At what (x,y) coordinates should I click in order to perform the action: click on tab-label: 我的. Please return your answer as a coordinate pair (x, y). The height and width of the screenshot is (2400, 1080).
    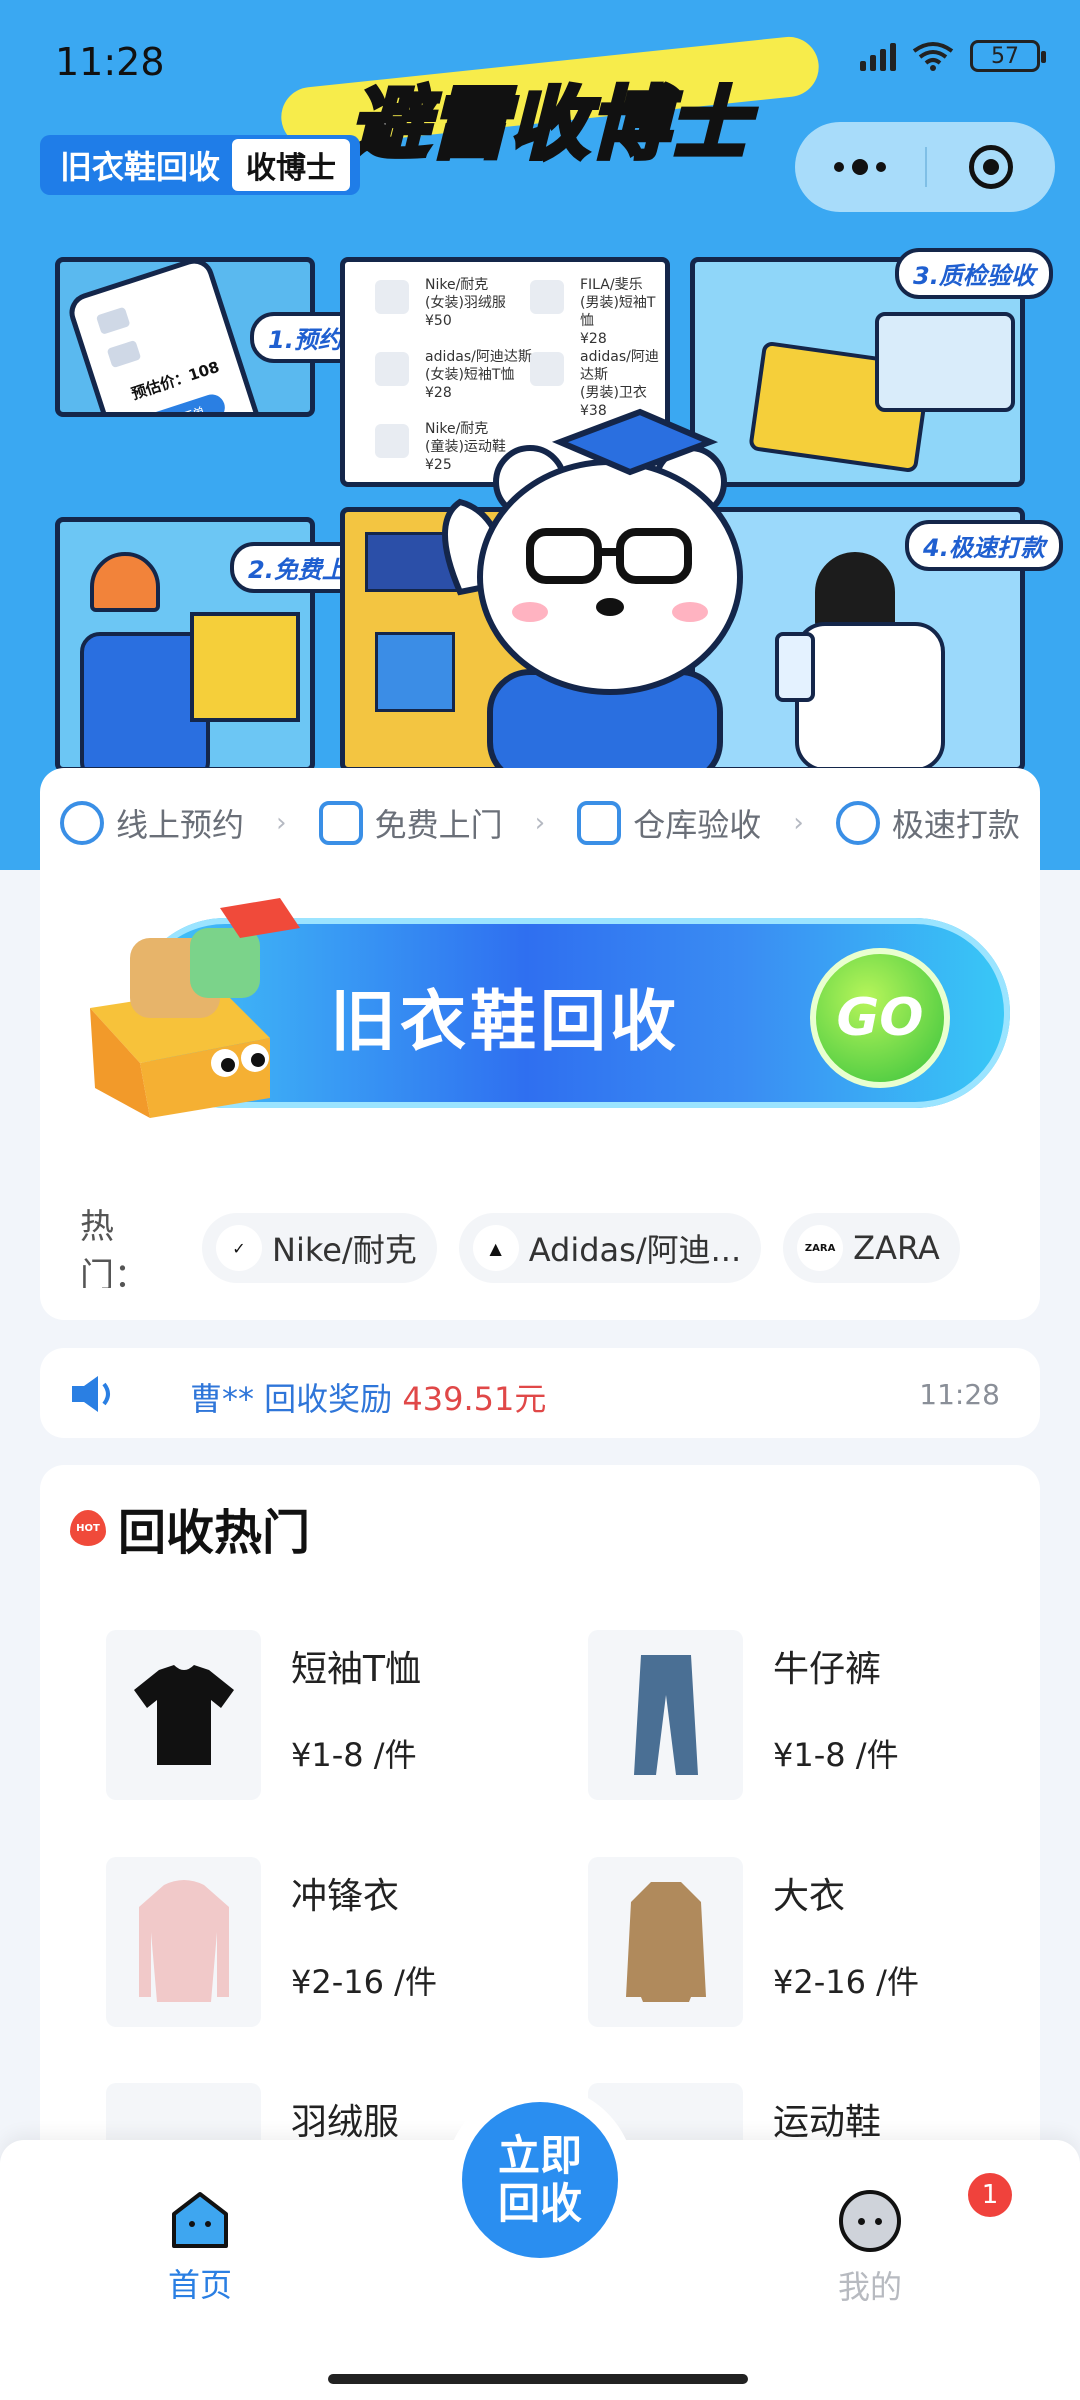
    Looking at the image, I should click on (869, 2287).